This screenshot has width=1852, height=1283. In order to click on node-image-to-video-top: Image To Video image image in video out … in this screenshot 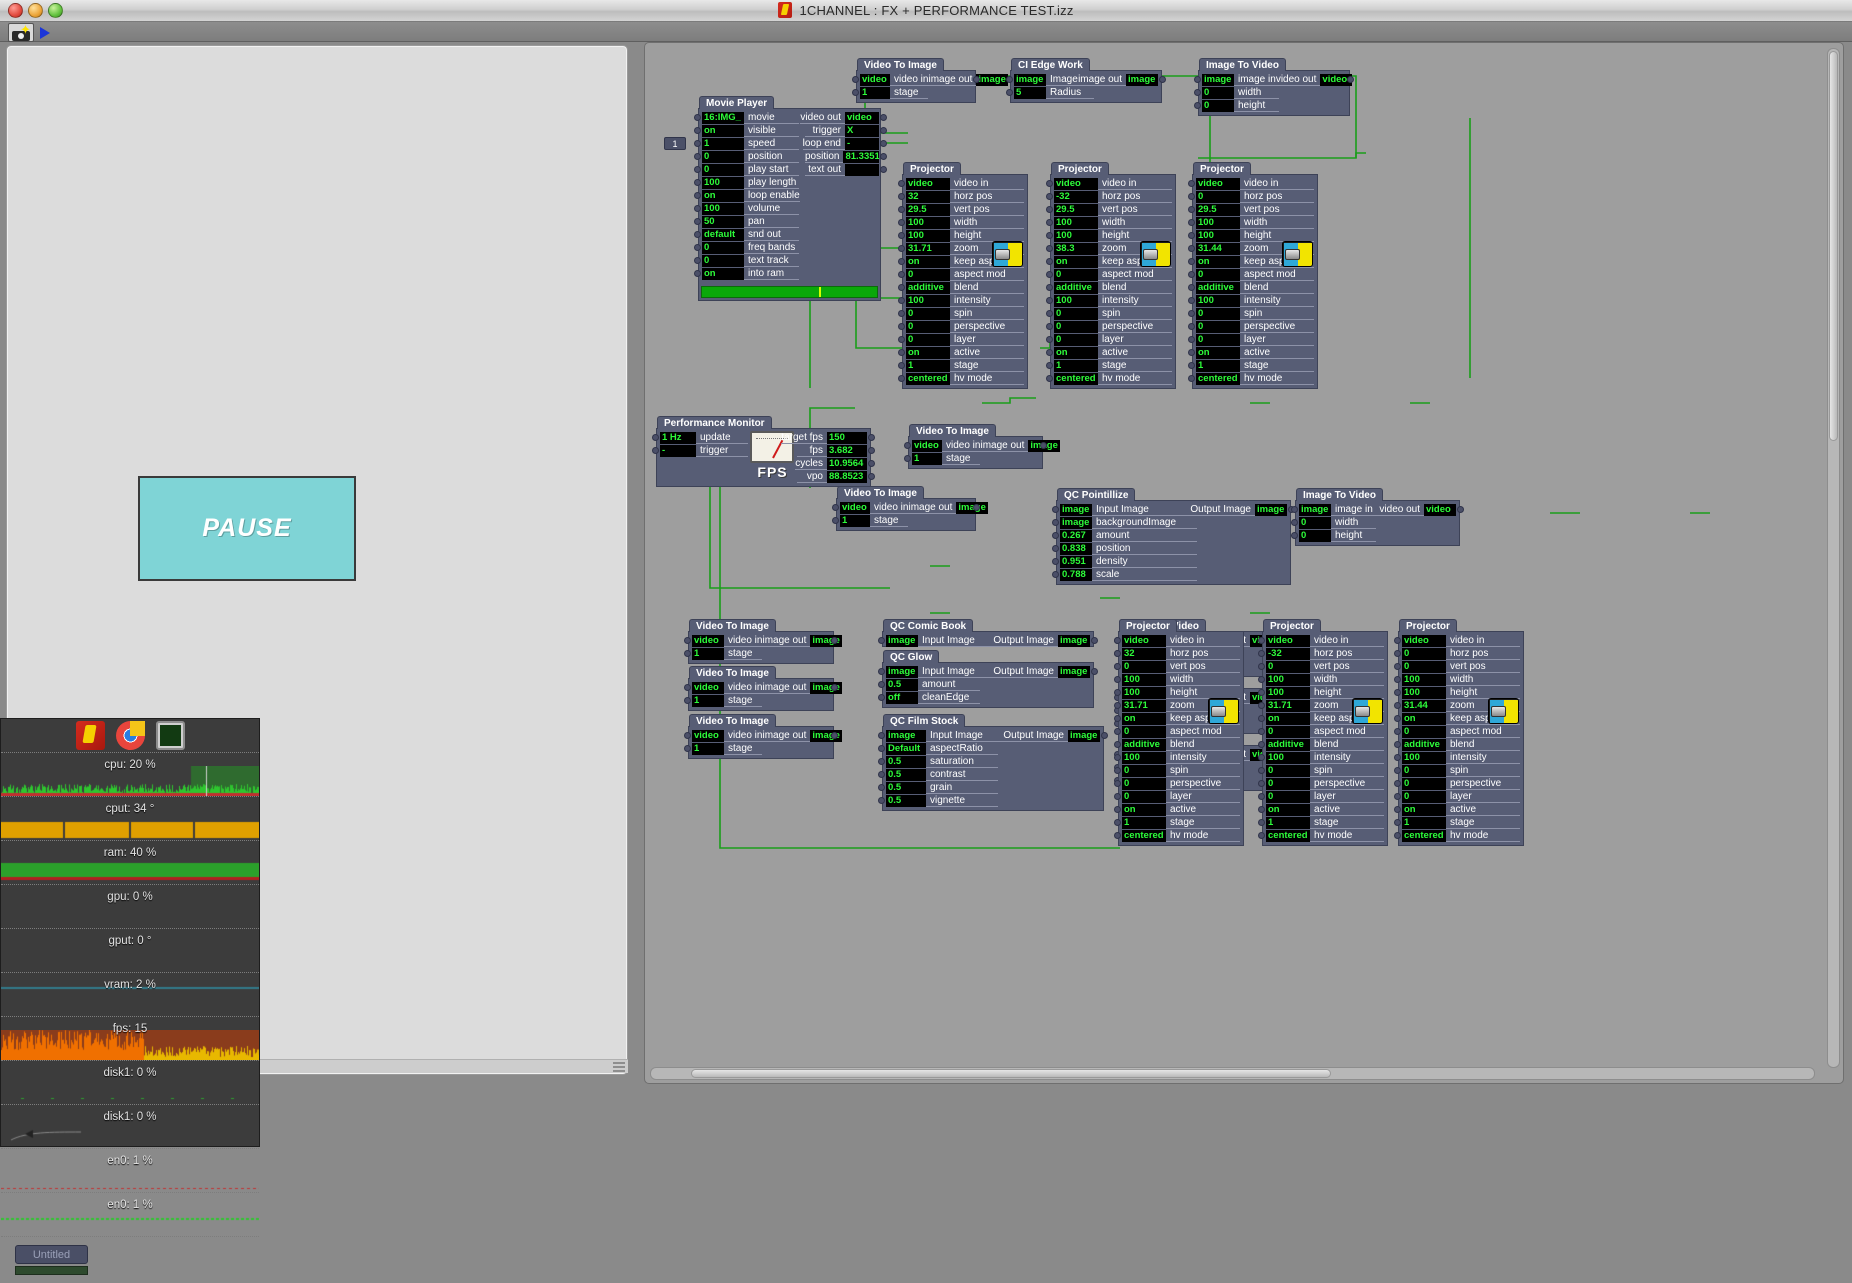, I will do `click(1274, 87)`.